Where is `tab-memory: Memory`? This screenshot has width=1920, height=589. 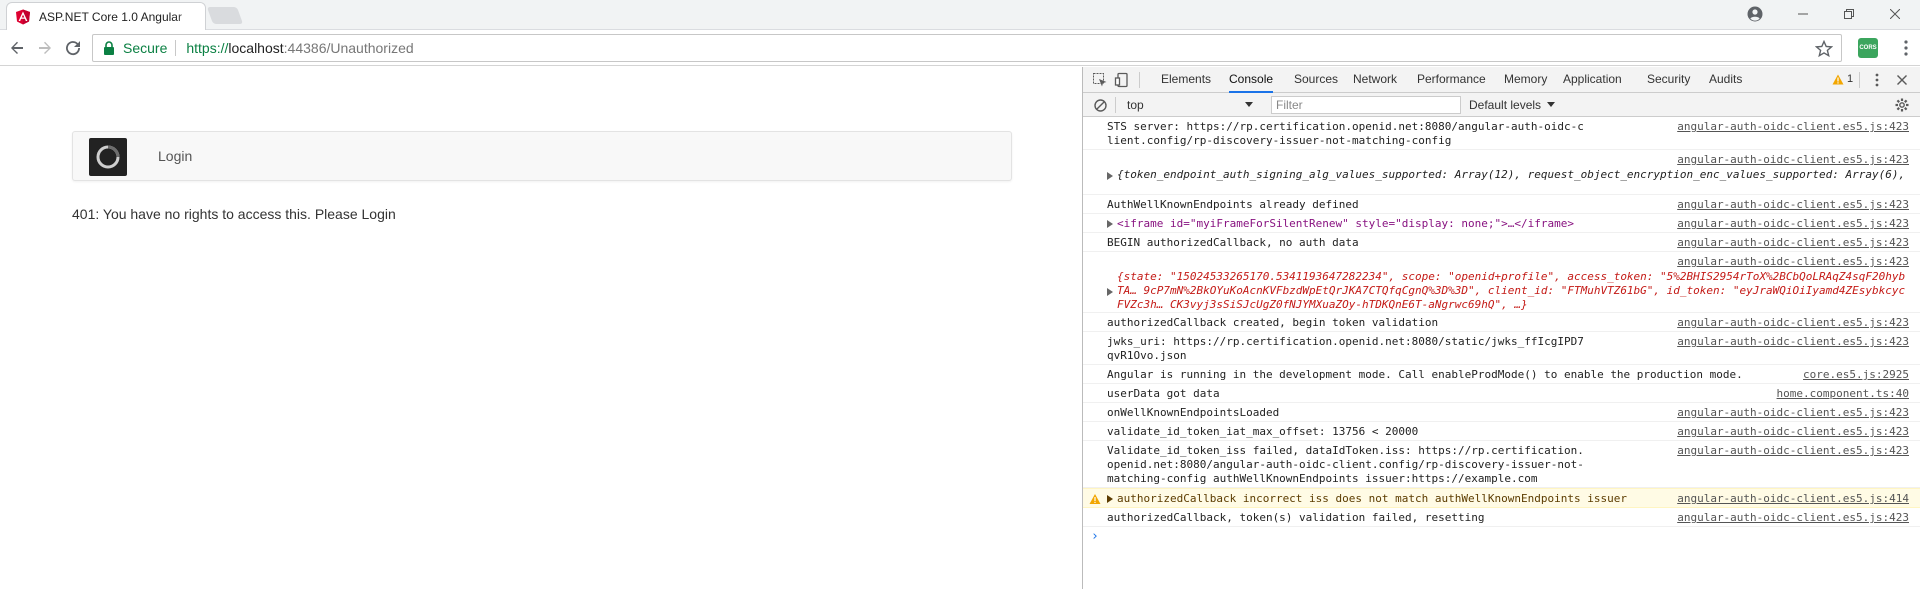
tab-memory: Memory is located at coordinates (1525, 80).